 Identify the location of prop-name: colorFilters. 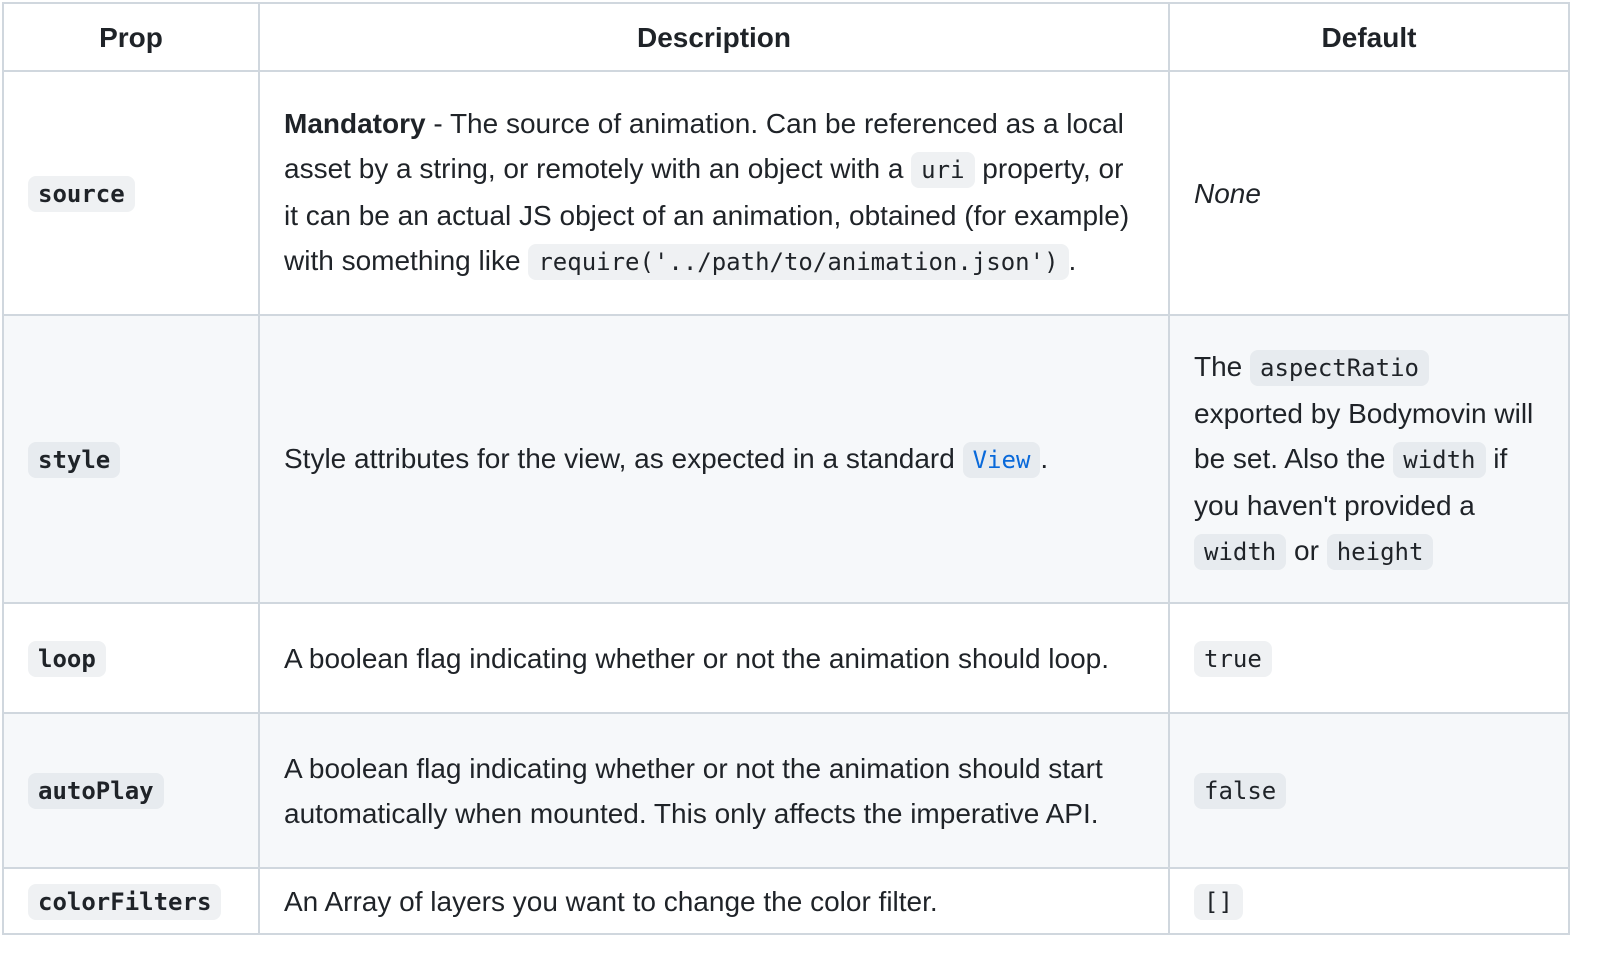
(125, 901).